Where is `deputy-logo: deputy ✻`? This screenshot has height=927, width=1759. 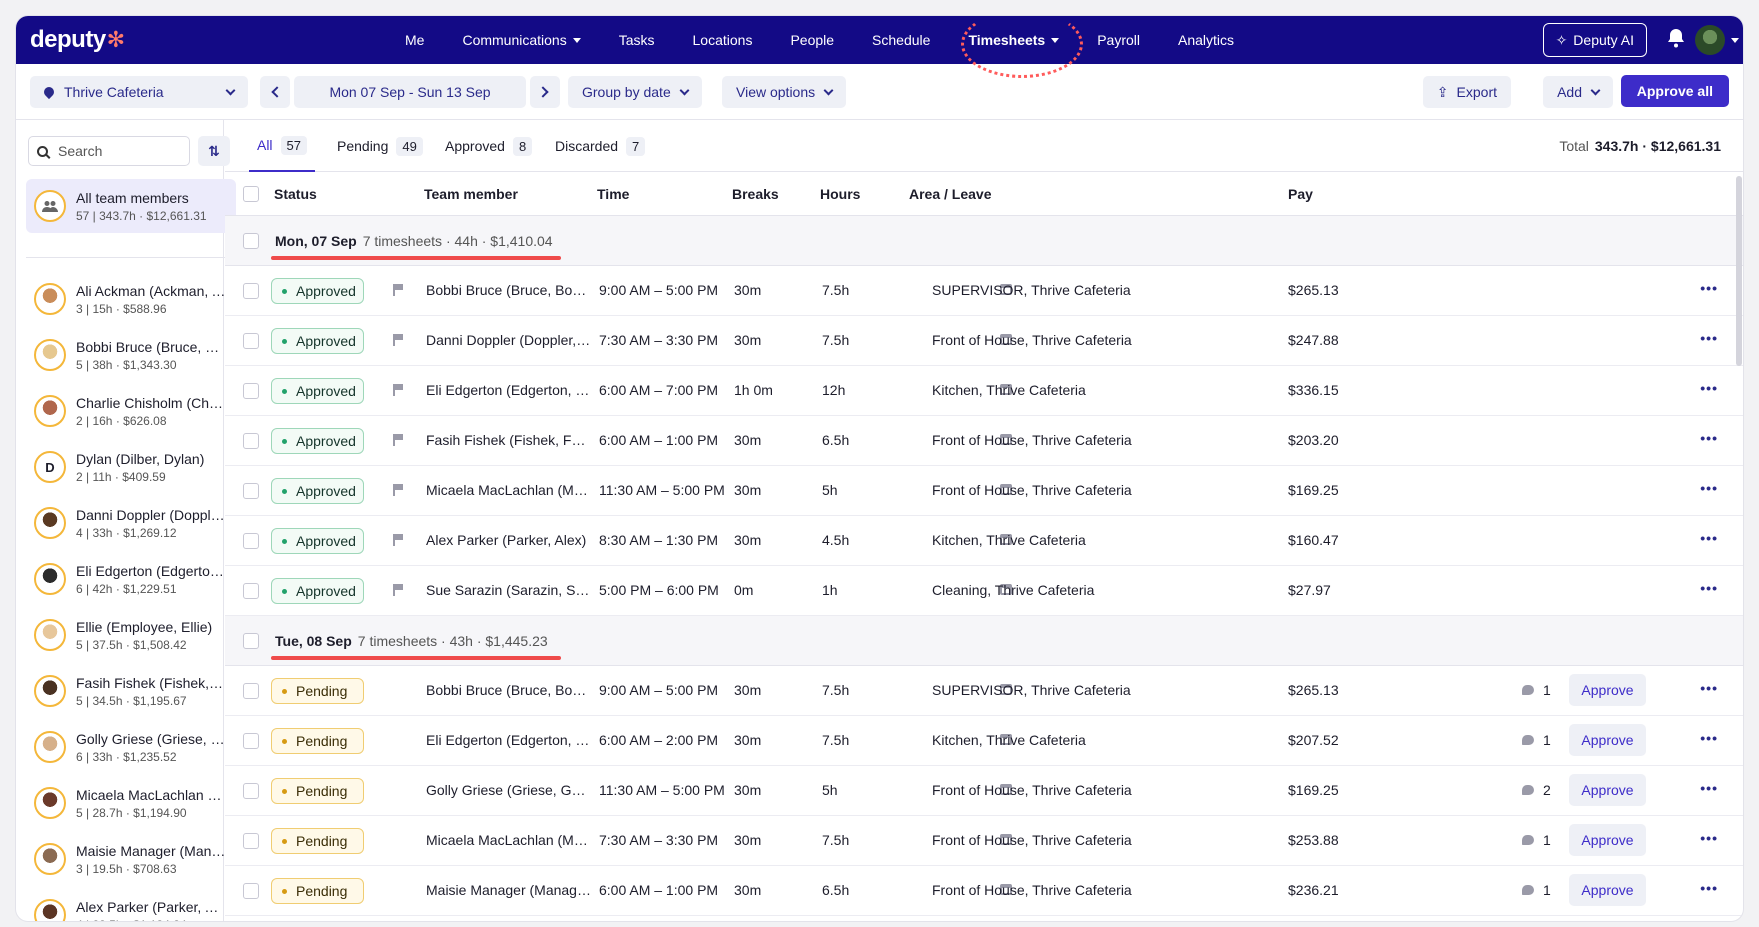 deputy-logo: deputy ✻ is located at coordinates (77, 40).